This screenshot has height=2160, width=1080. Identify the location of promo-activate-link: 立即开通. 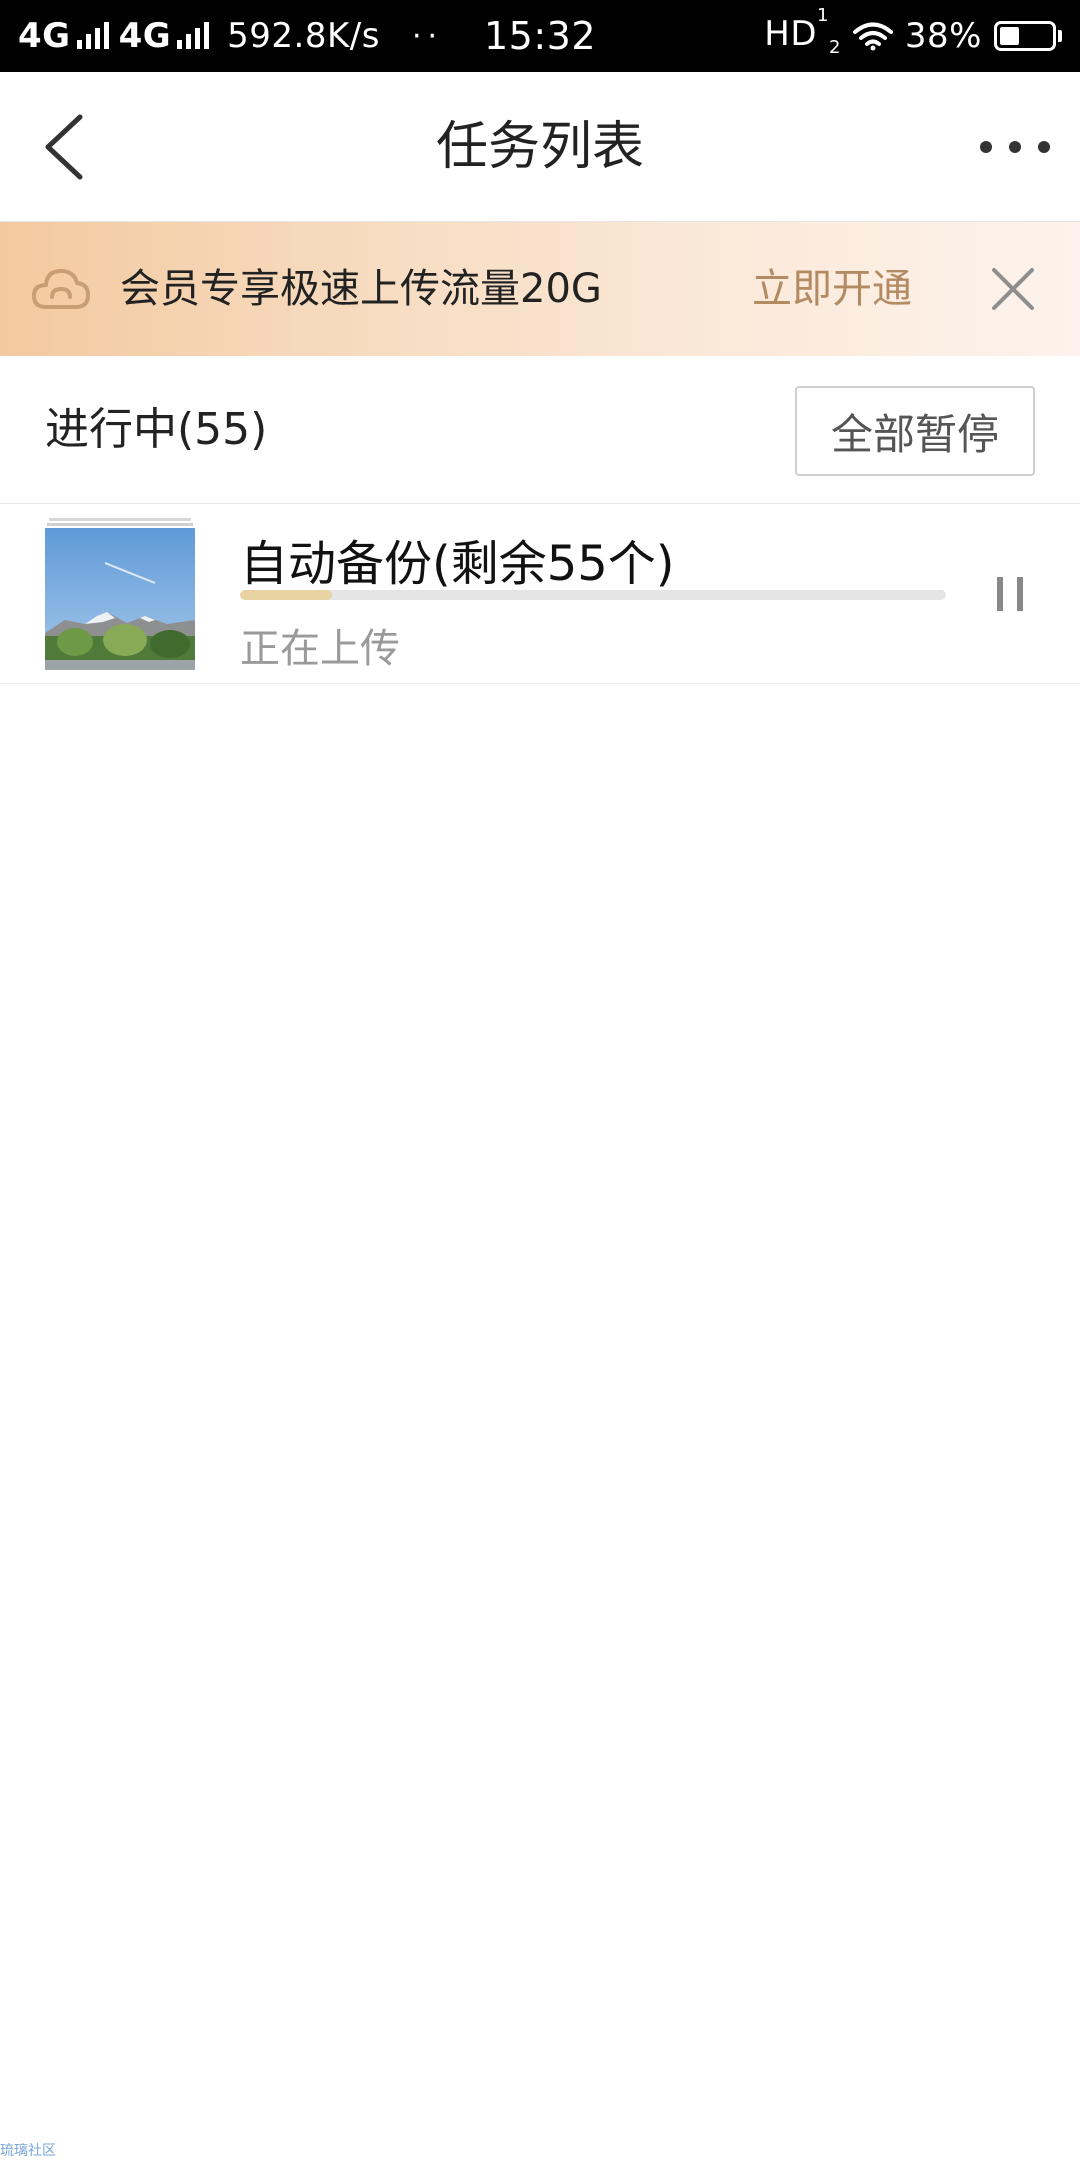
(832, 289).